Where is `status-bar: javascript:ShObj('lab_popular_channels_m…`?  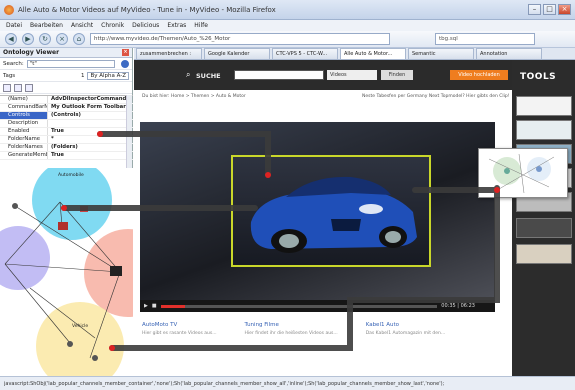 status-bar: javascript:ShObj('lab_popular_channels_m… is located at coordinates (287, 383).